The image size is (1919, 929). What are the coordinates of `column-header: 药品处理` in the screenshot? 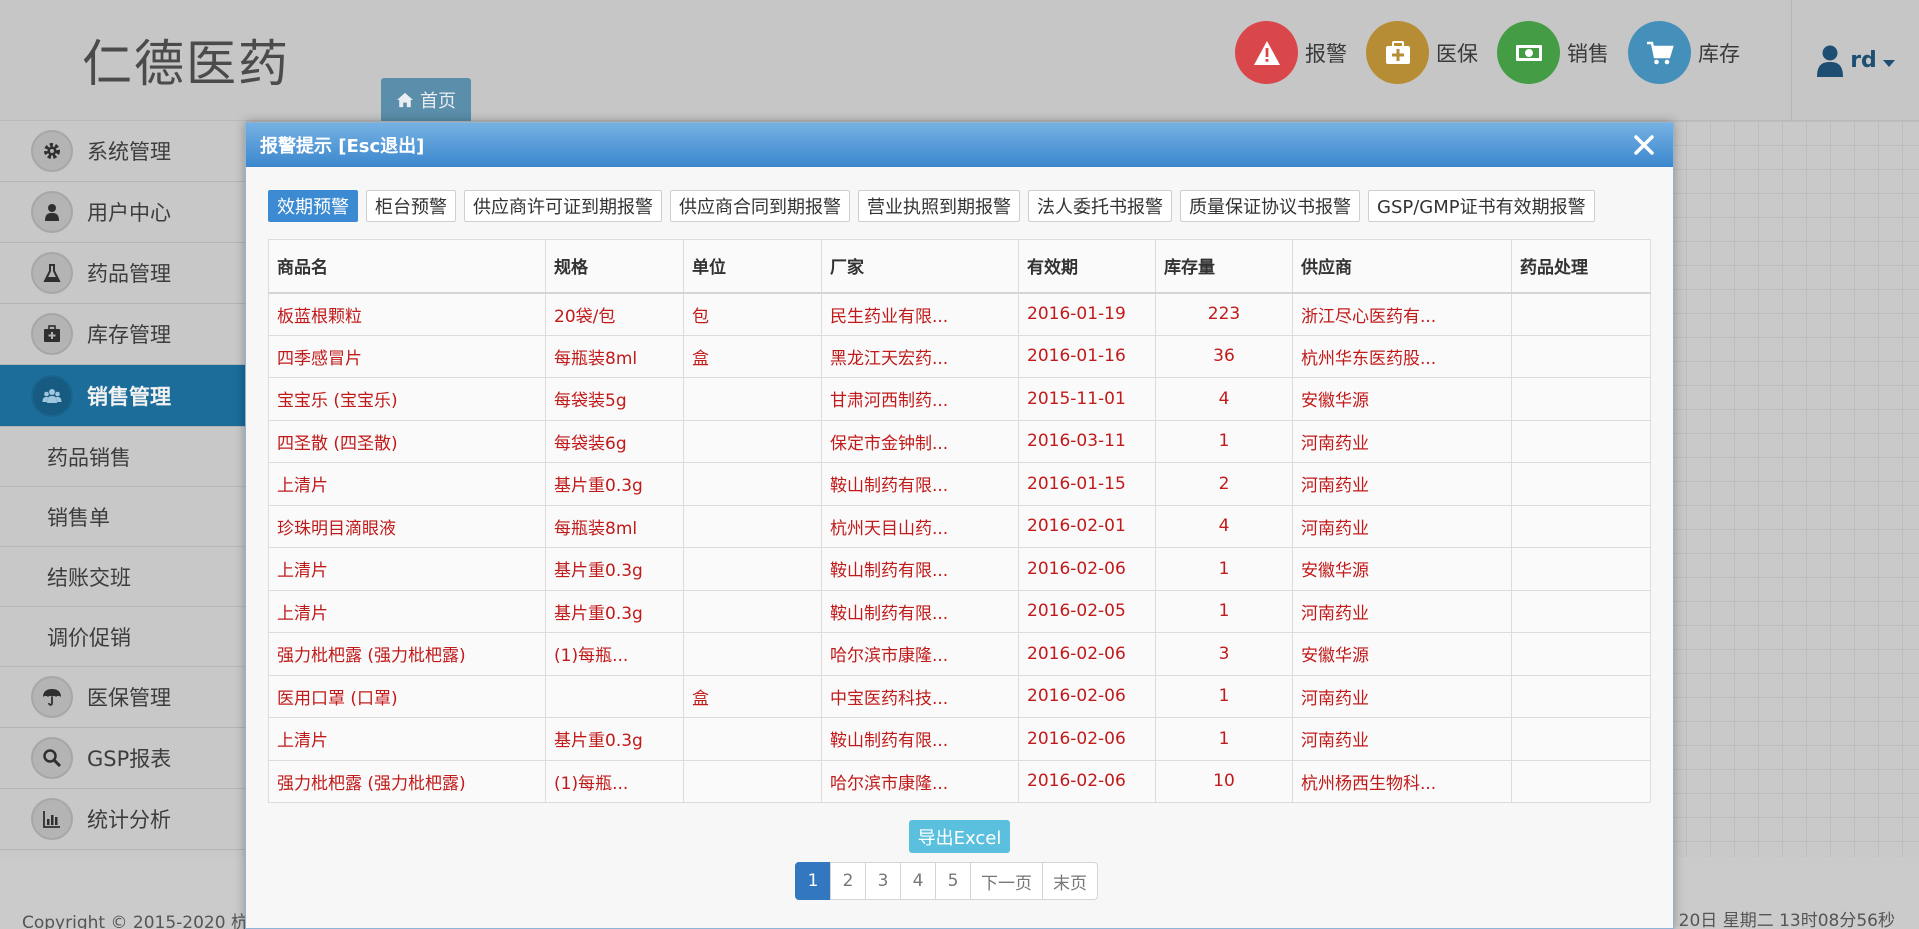 It's located at (1581, 266).